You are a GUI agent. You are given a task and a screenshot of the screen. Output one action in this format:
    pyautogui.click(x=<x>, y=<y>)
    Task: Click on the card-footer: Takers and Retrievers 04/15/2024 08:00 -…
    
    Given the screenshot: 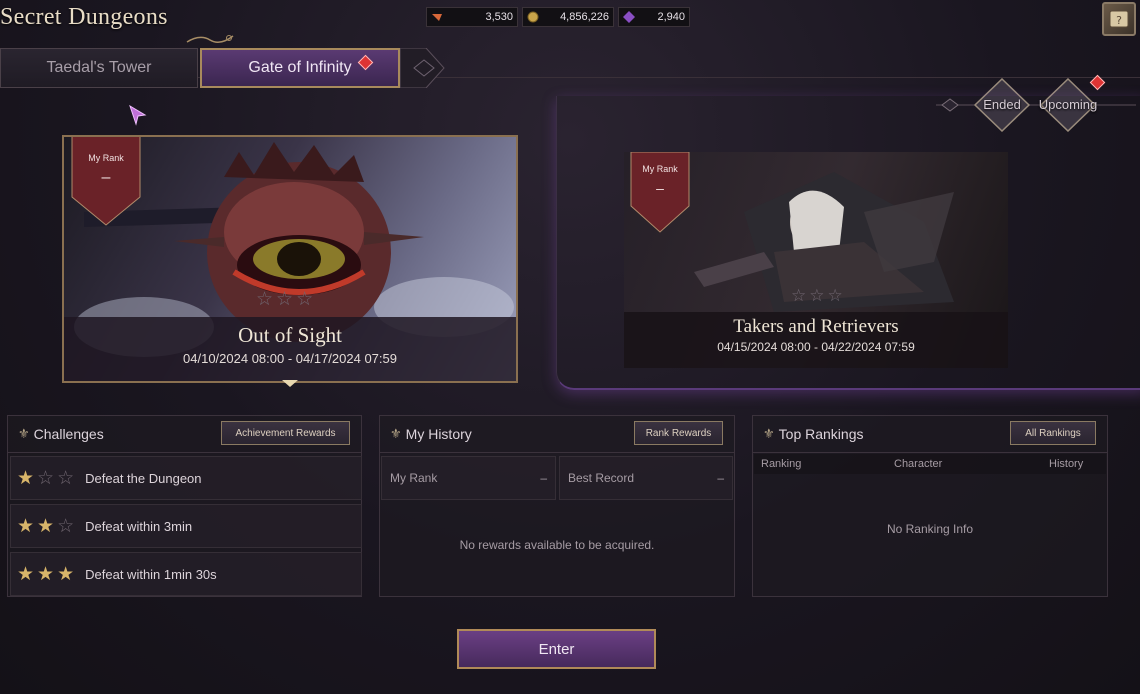 What is the action you would take?
    pyautogui.click(x=816, y=340)
    